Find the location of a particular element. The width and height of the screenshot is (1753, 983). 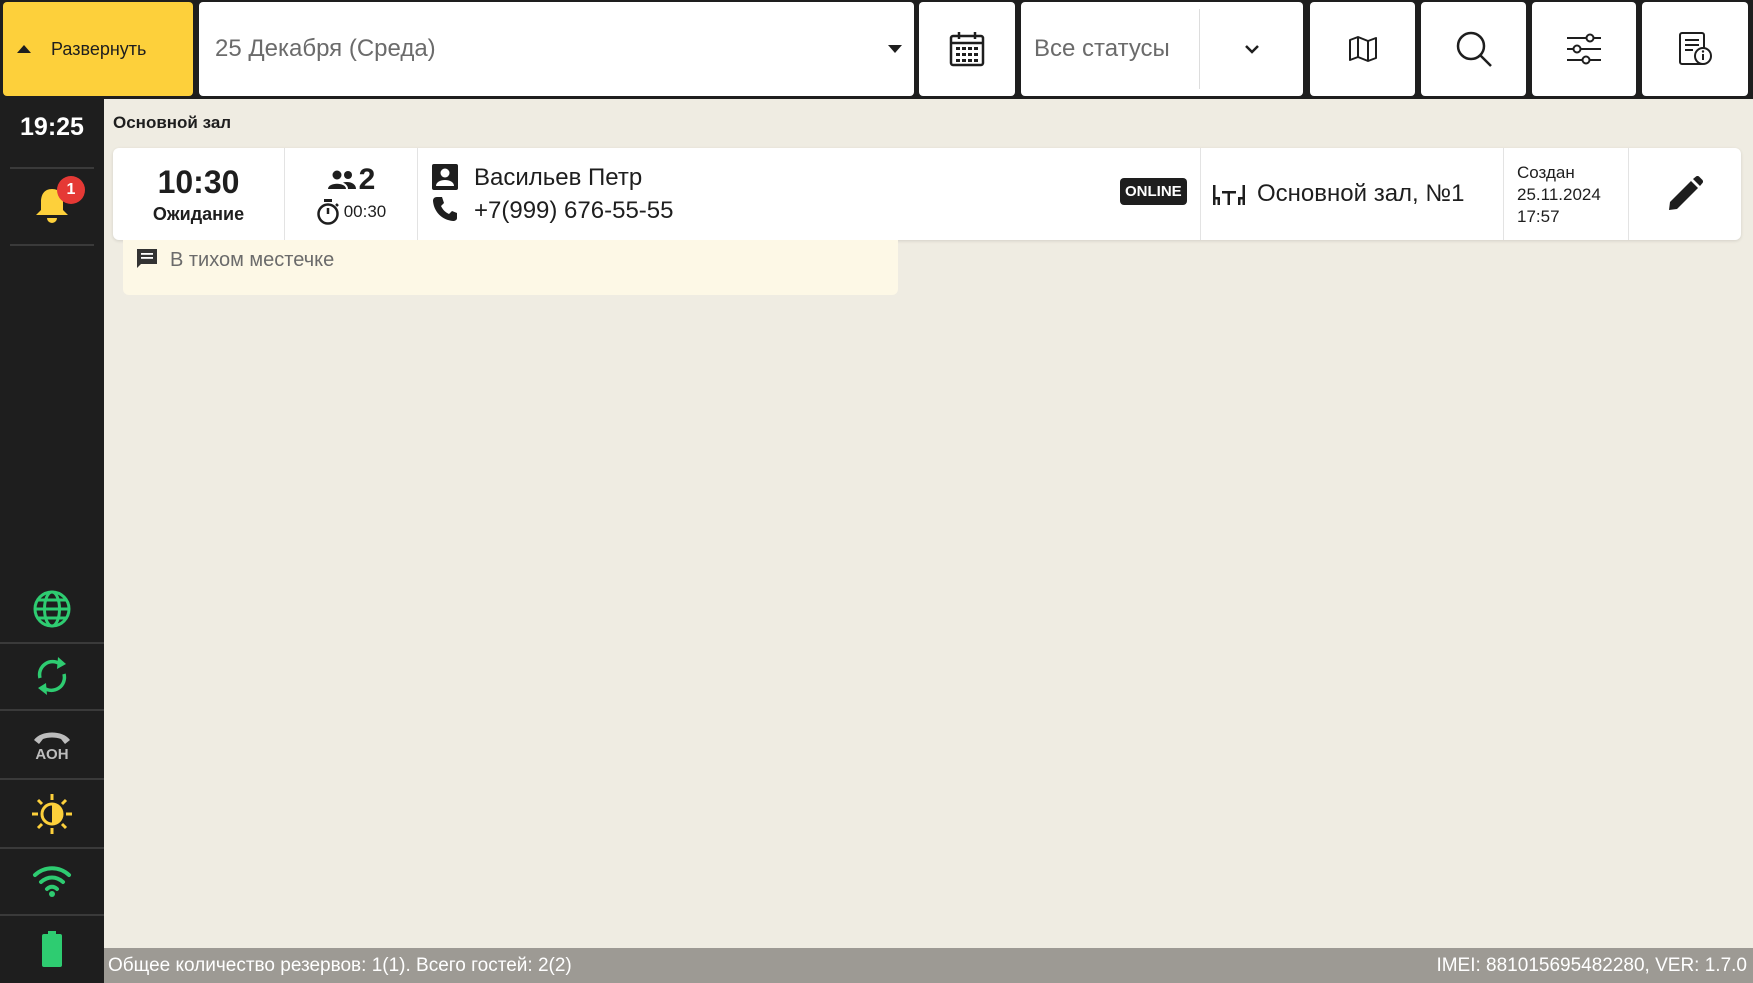

search-button is located at coordinates (1473, 49).